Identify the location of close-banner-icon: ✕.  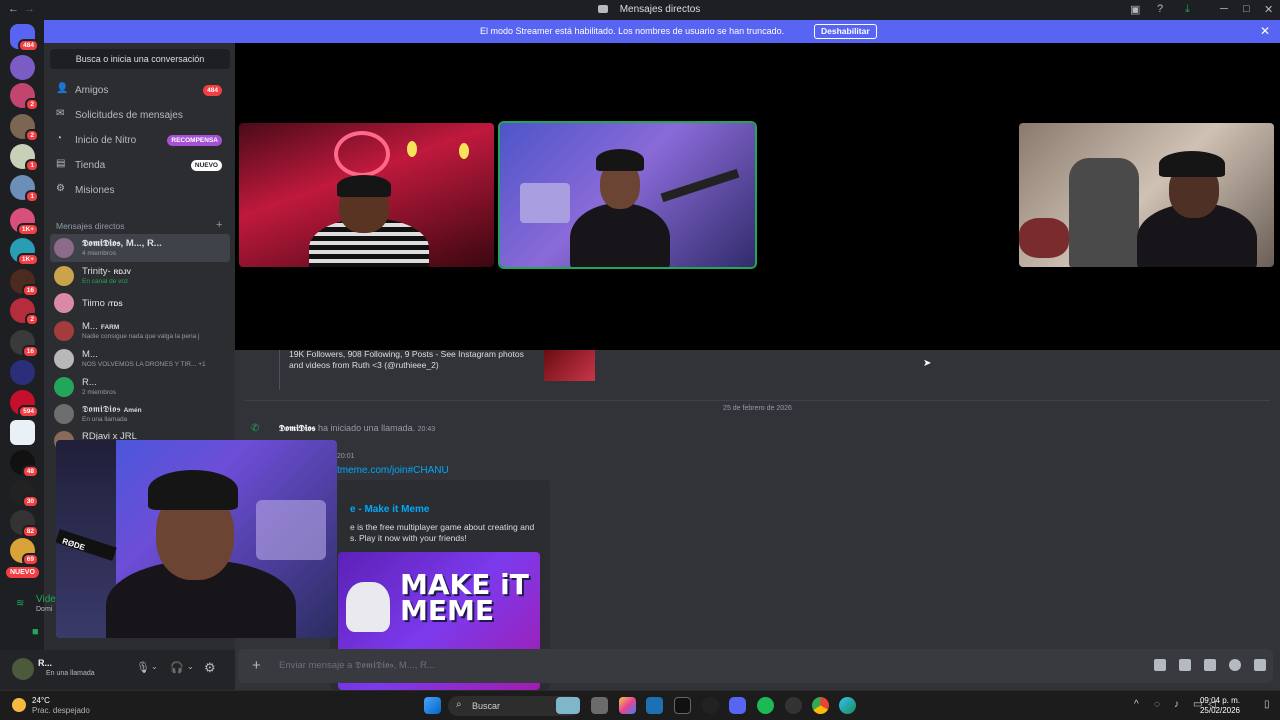
(1265, 31).